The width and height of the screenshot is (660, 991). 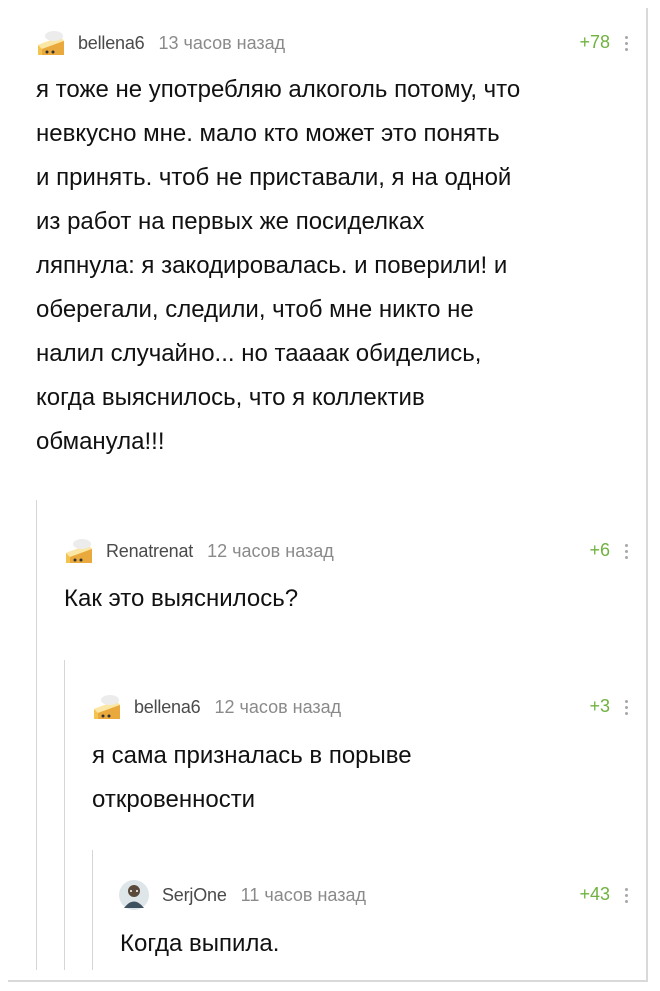 I want to click on username: SerjOne, so click(x=194, y=895).